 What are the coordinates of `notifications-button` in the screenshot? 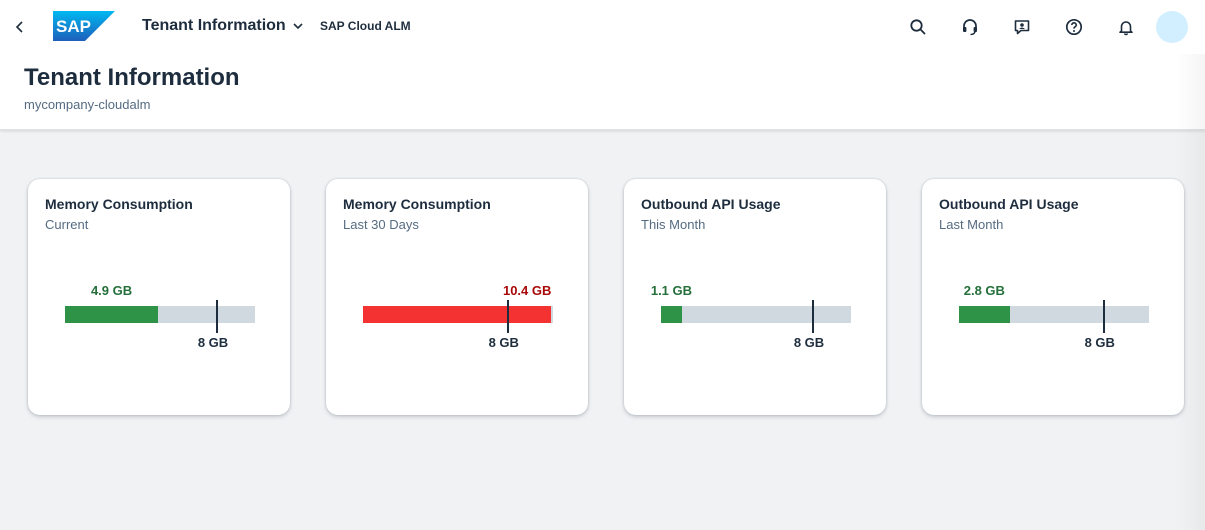 It's located at (1126, 27).